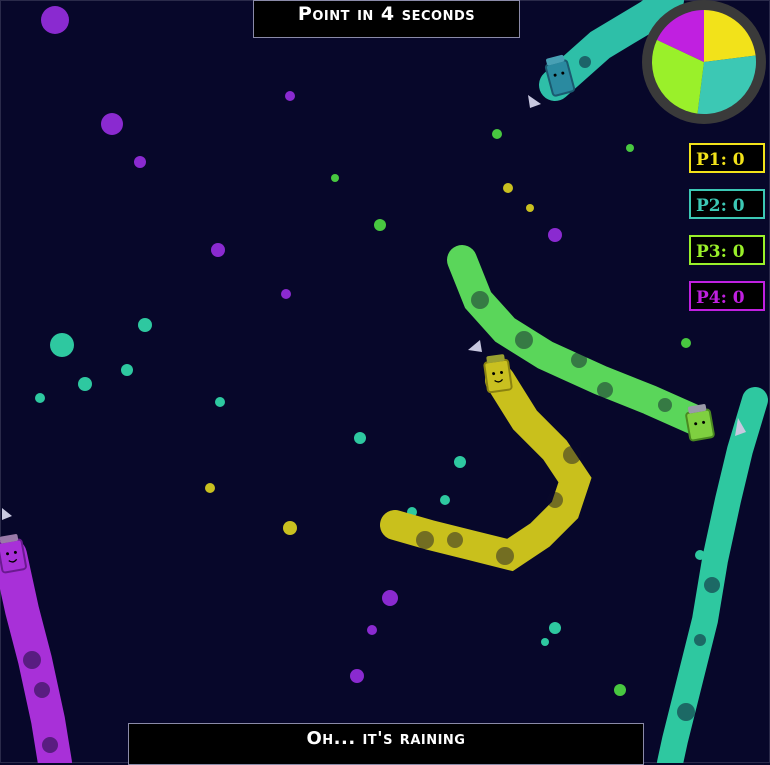 This screenshot has height=765, width=770. I want to click on score-p2: P2: 0, so click(727, 204).